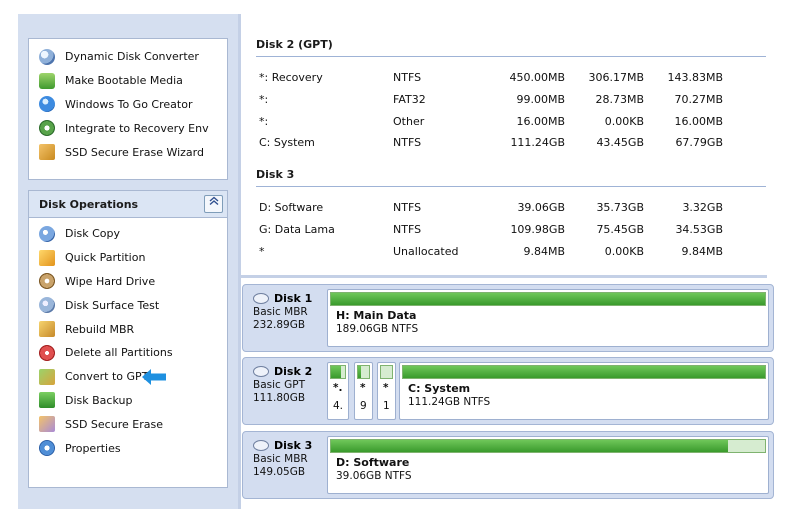  I want to click on disk-info: Disk 1 Basic MBR 232.89GB, so click(290, 311).